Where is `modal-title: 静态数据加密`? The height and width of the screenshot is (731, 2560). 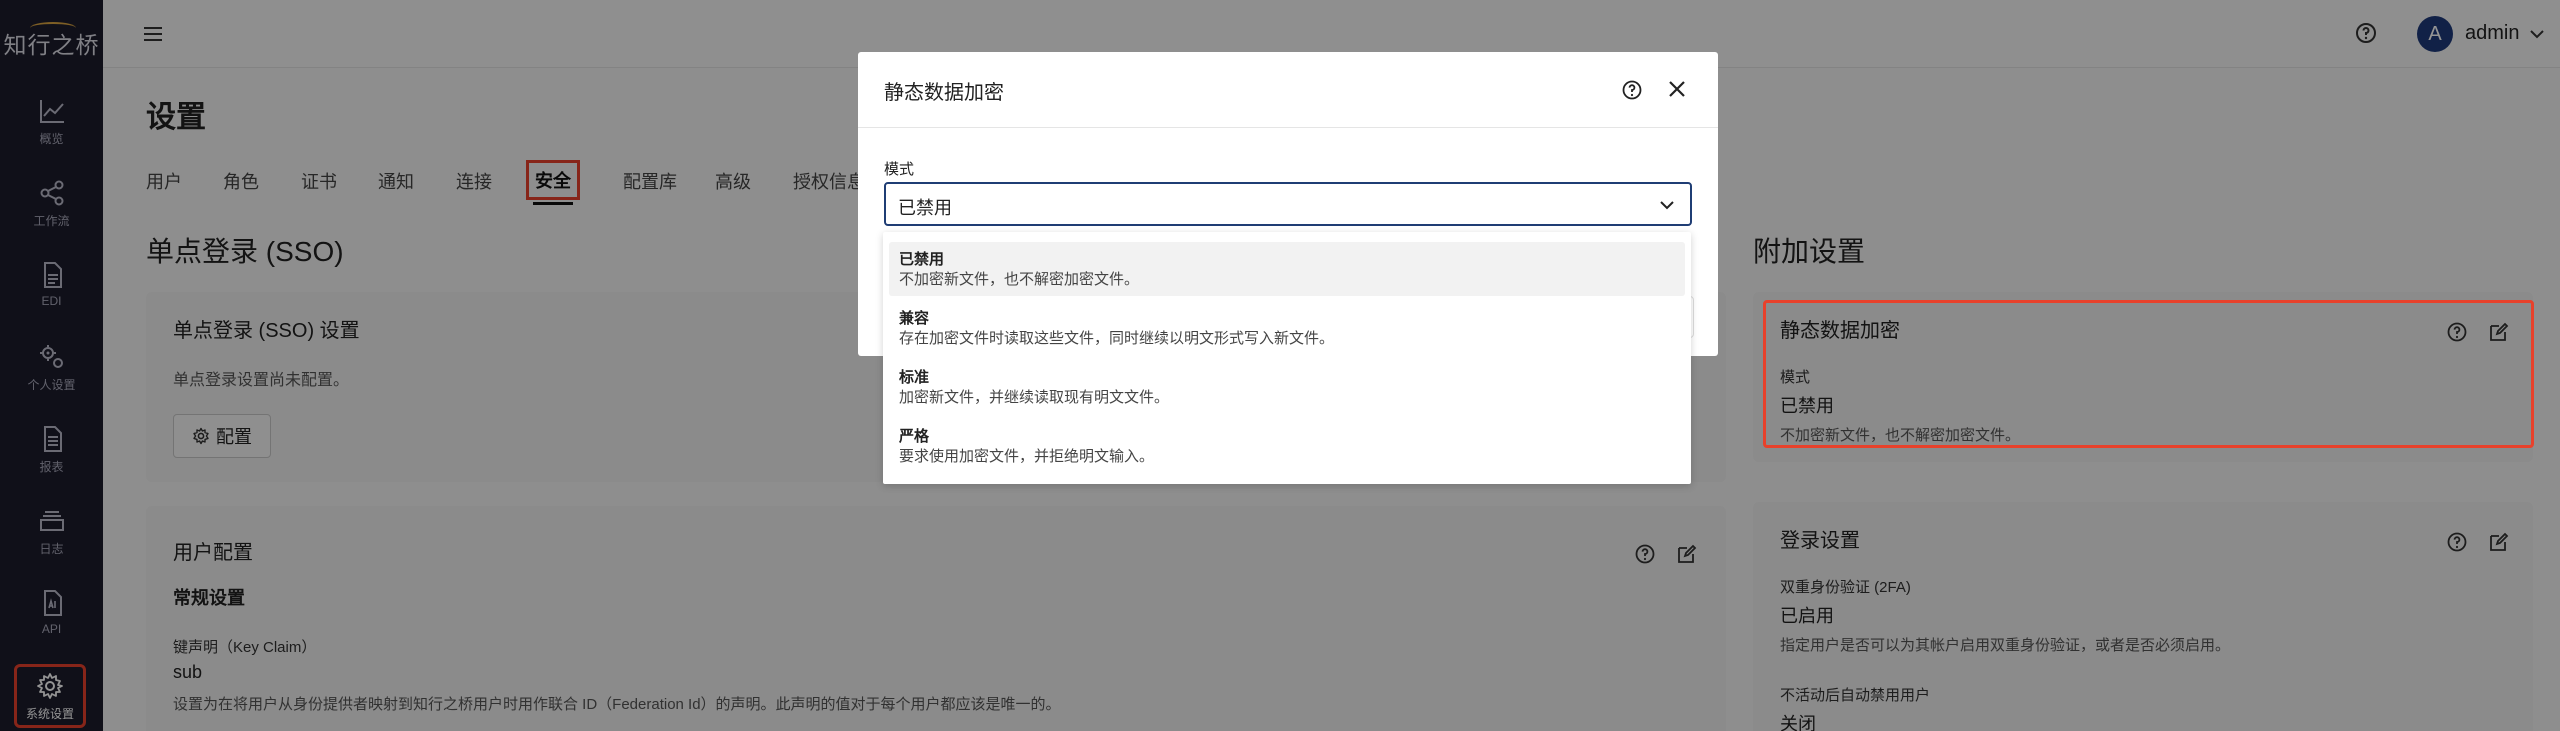 modal-title: 静态数据加密 is located at coordinates (944, 93).